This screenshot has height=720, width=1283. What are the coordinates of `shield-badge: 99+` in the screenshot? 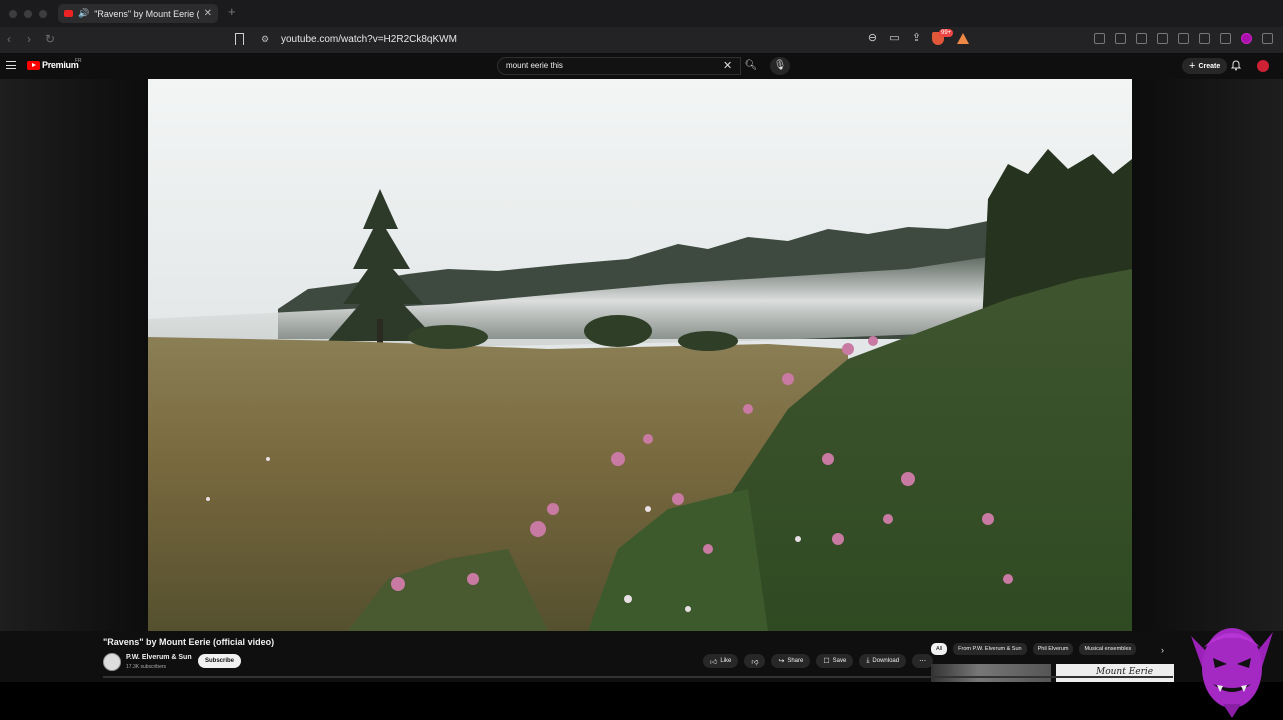 It's located at (946, 33).